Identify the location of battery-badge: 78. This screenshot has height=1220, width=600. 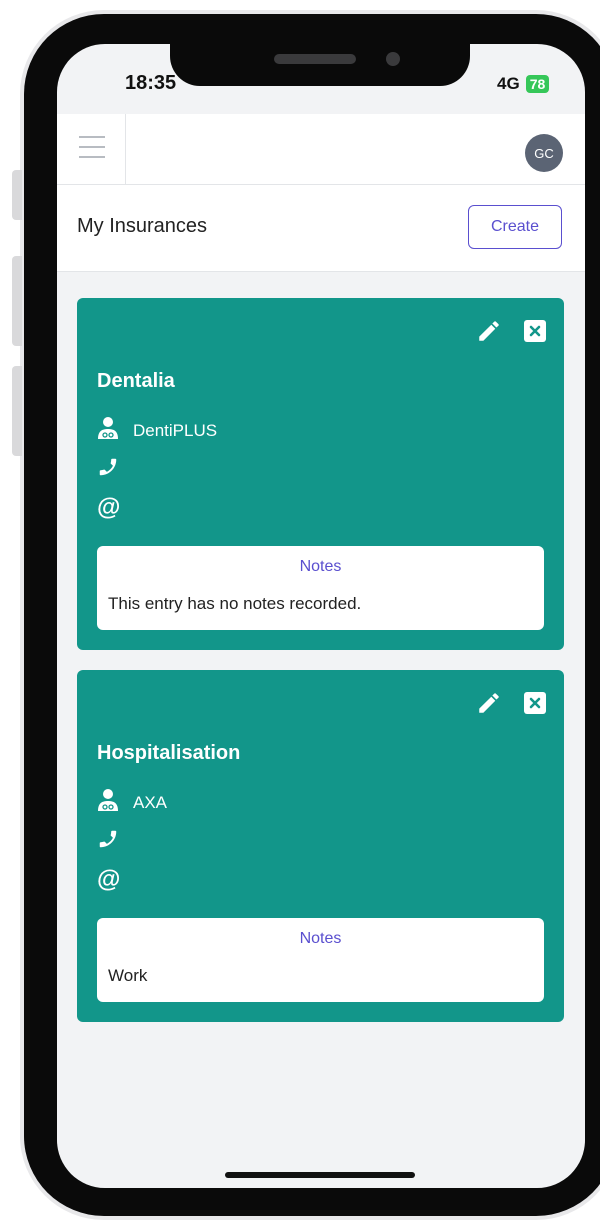
(537, 84).